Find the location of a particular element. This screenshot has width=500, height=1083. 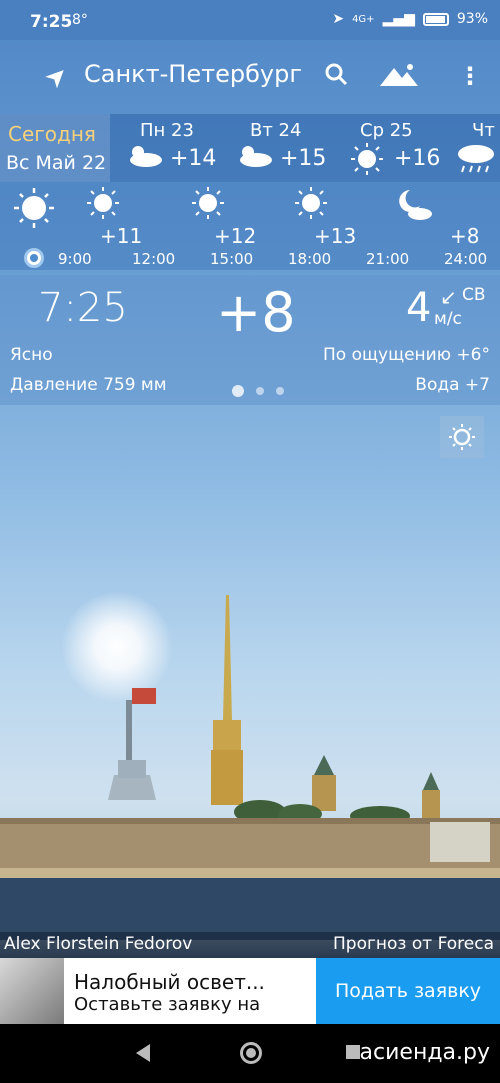

ad-submit-button: Подать заявку is located at coordinates (408, 991).